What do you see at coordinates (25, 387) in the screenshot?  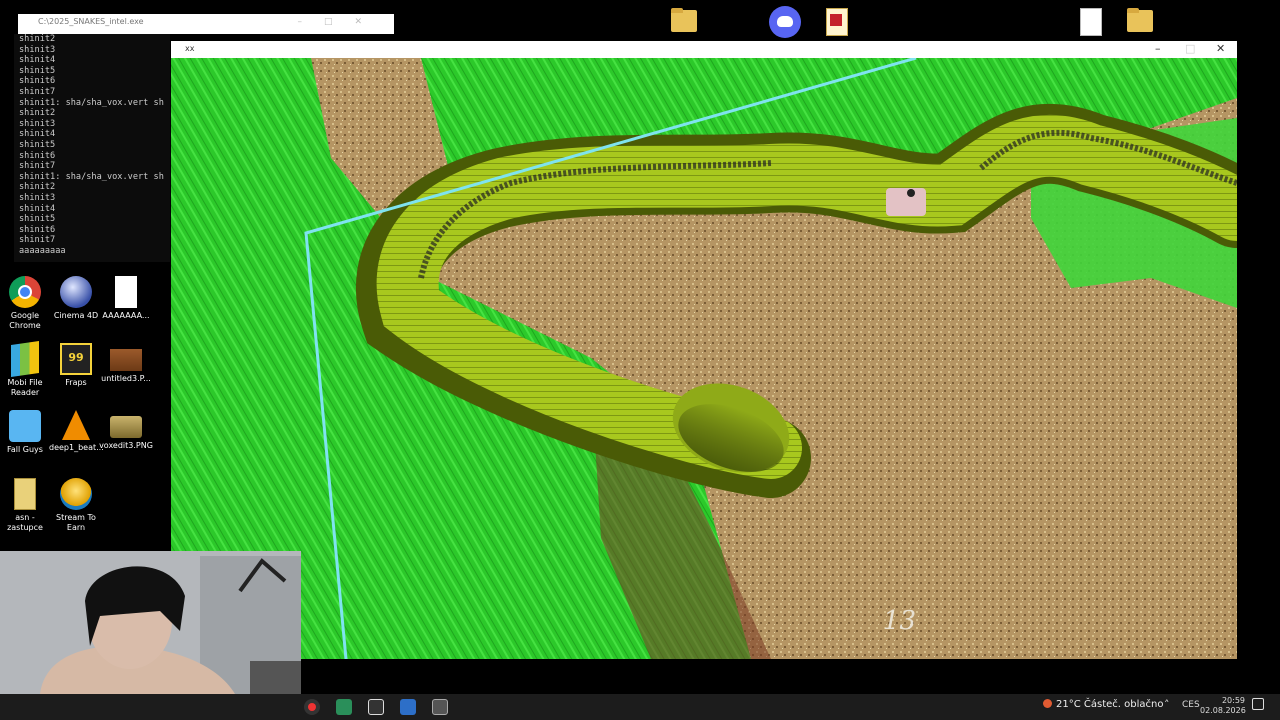 I see `desktop-icon-label: Mobi File Reader` at bounding box center [25, 387].